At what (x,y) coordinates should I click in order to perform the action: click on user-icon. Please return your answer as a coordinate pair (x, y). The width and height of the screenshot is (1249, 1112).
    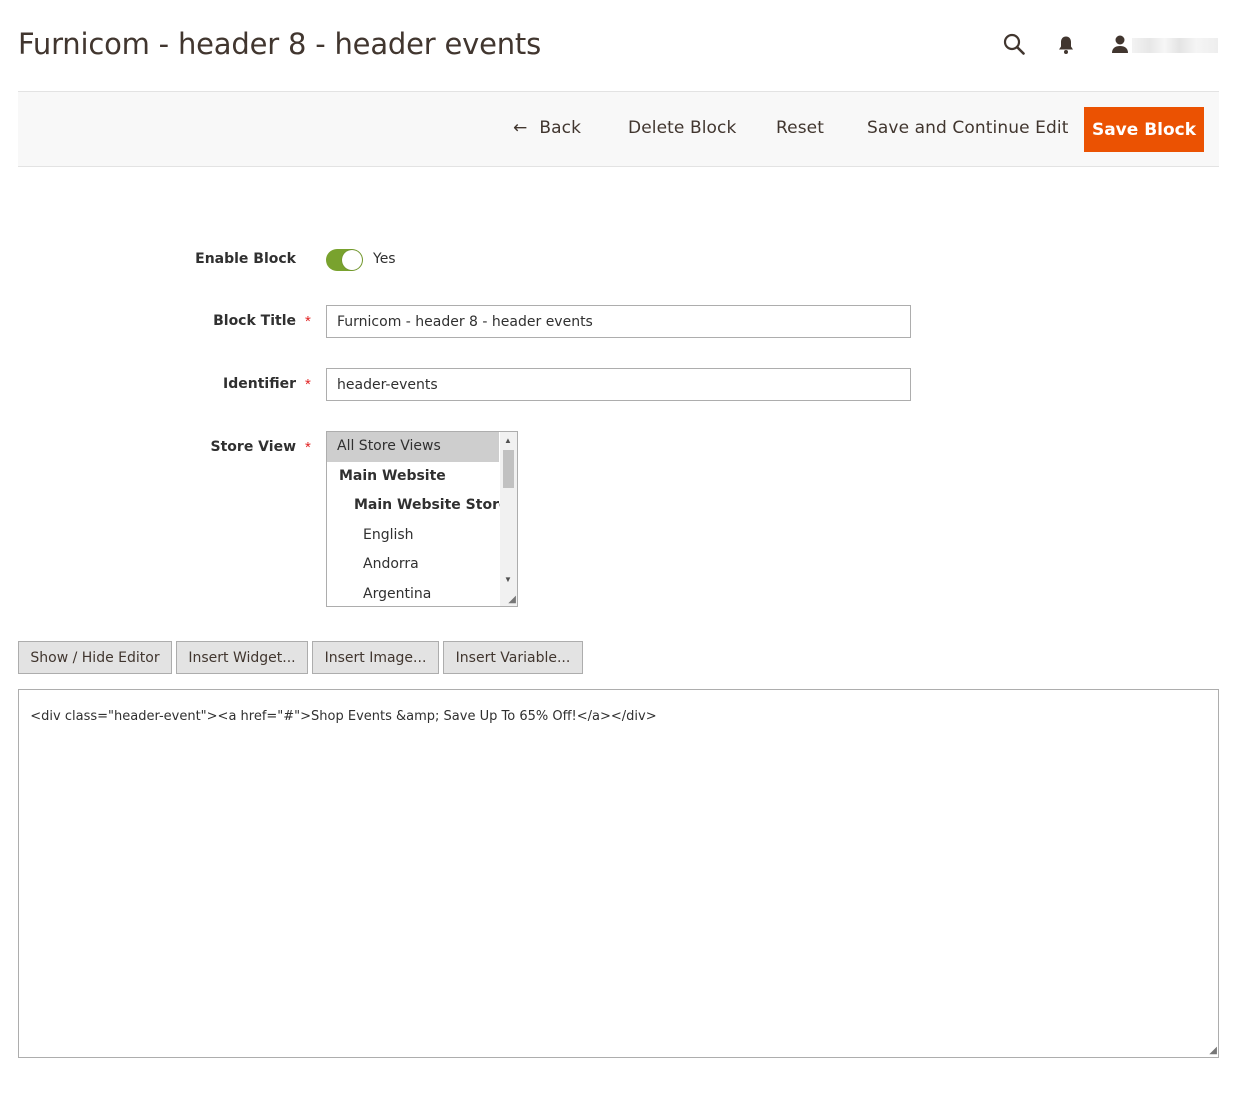
    Looking at the image, I should click on (1120, 46).